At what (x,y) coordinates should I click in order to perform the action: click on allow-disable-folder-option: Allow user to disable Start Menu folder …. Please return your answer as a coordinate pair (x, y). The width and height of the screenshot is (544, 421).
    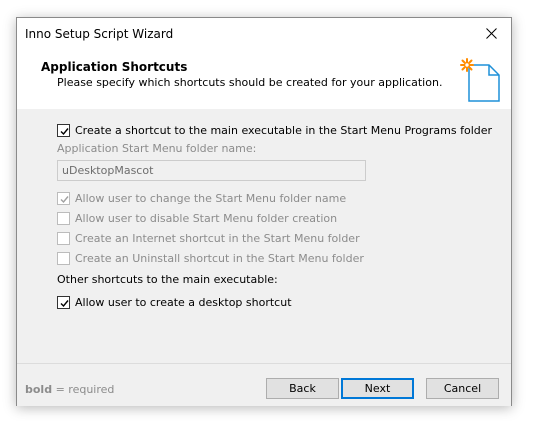
    Looking at the image, I should click on (197, 218).